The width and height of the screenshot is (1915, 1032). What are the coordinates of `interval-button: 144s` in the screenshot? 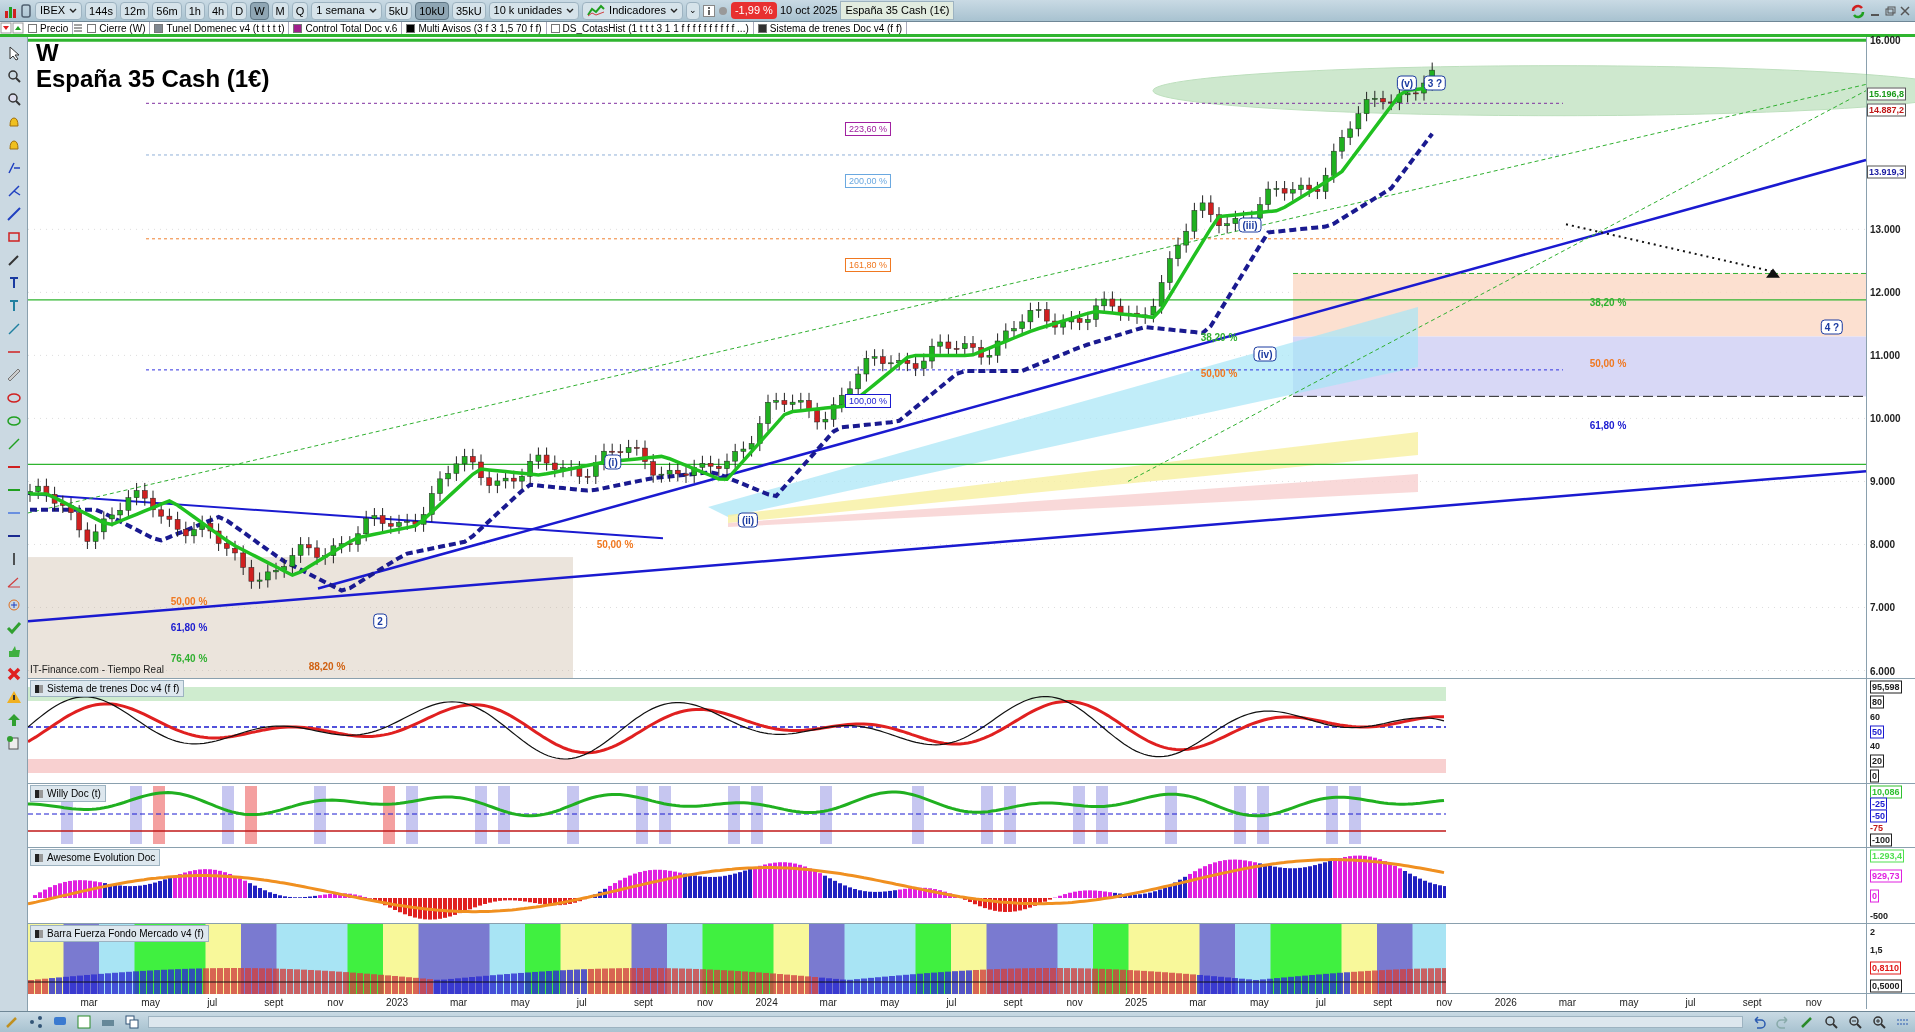 It's located at (101, 10).